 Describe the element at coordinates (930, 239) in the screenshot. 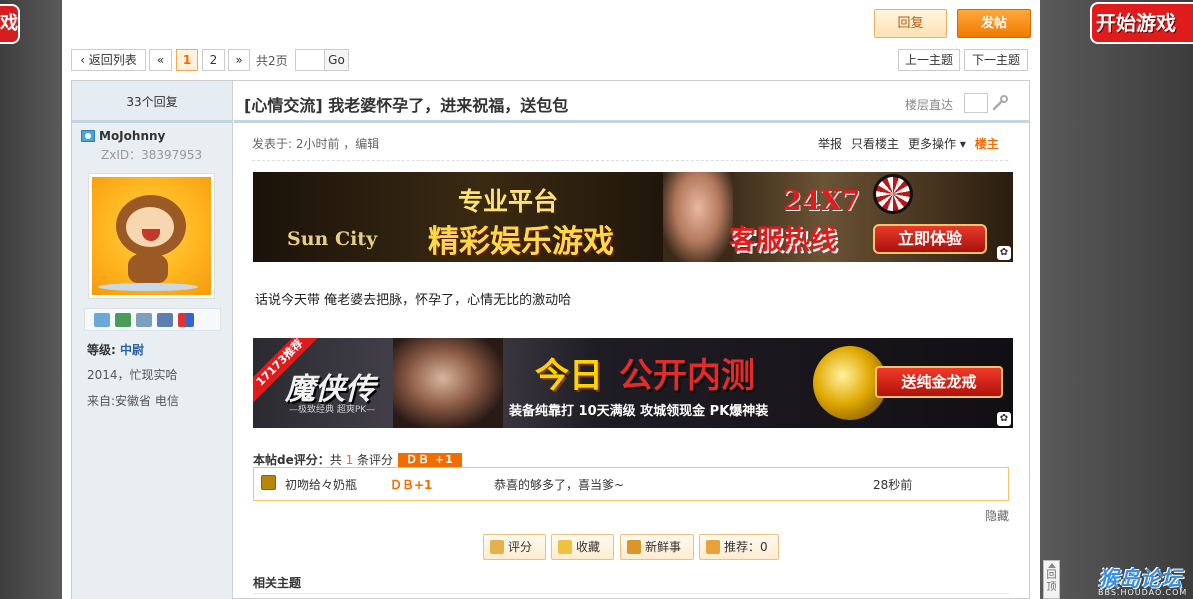

I see `ad-cta-button: 立即体验` at that location.